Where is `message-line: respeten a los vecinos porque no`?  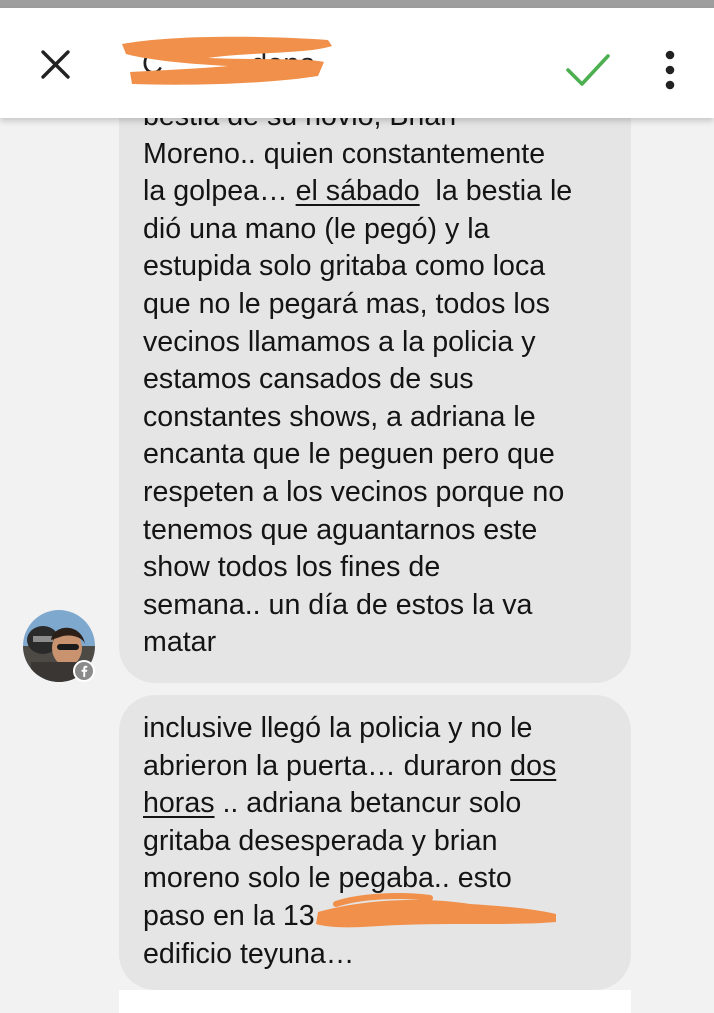 message-line: respeten a los vecinos porque no is located at coordinates (354, 491).